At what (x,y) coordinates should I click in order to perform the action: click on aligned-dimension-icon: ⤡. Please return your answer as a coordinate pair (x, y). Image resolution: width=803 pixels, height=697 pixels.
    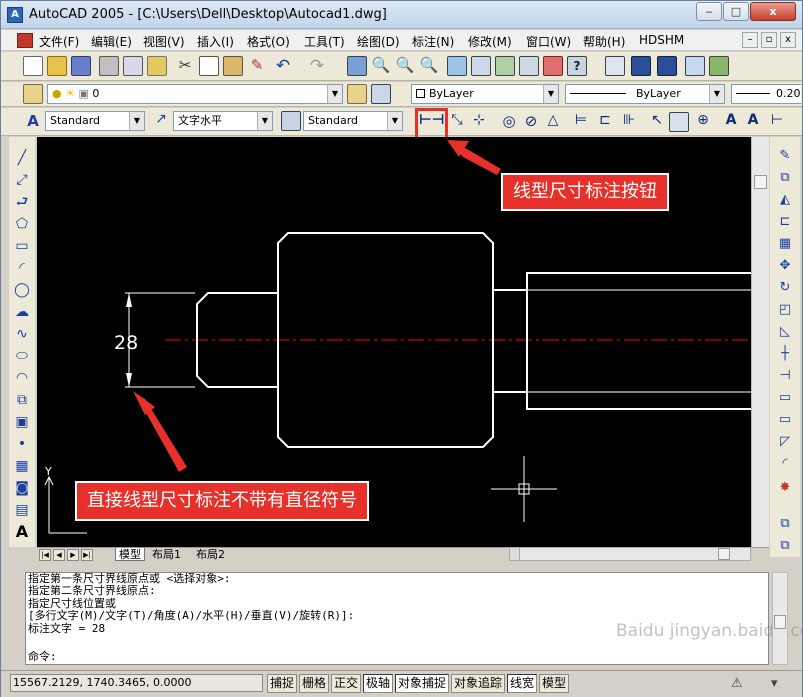
    Looking at the image, I should click on (457, 122).